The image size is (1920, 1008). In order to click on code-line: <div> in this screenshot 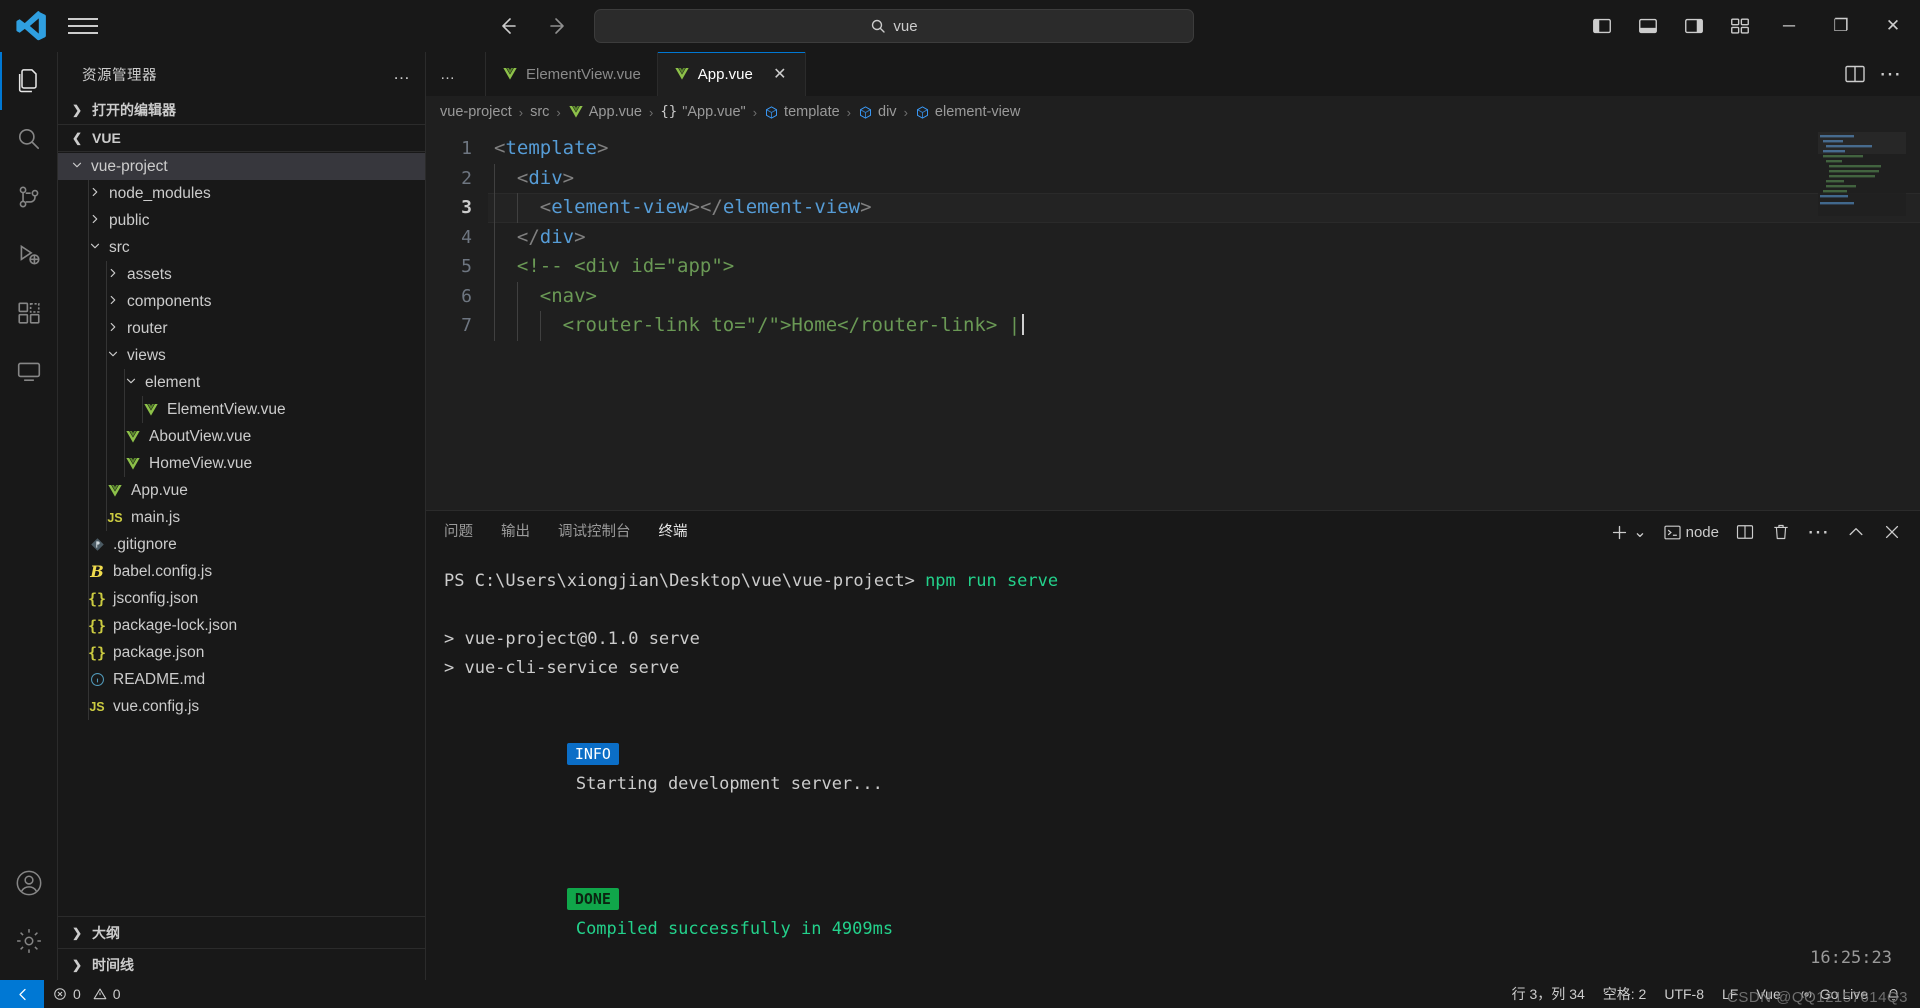, I will do `click(1204, 178)`.